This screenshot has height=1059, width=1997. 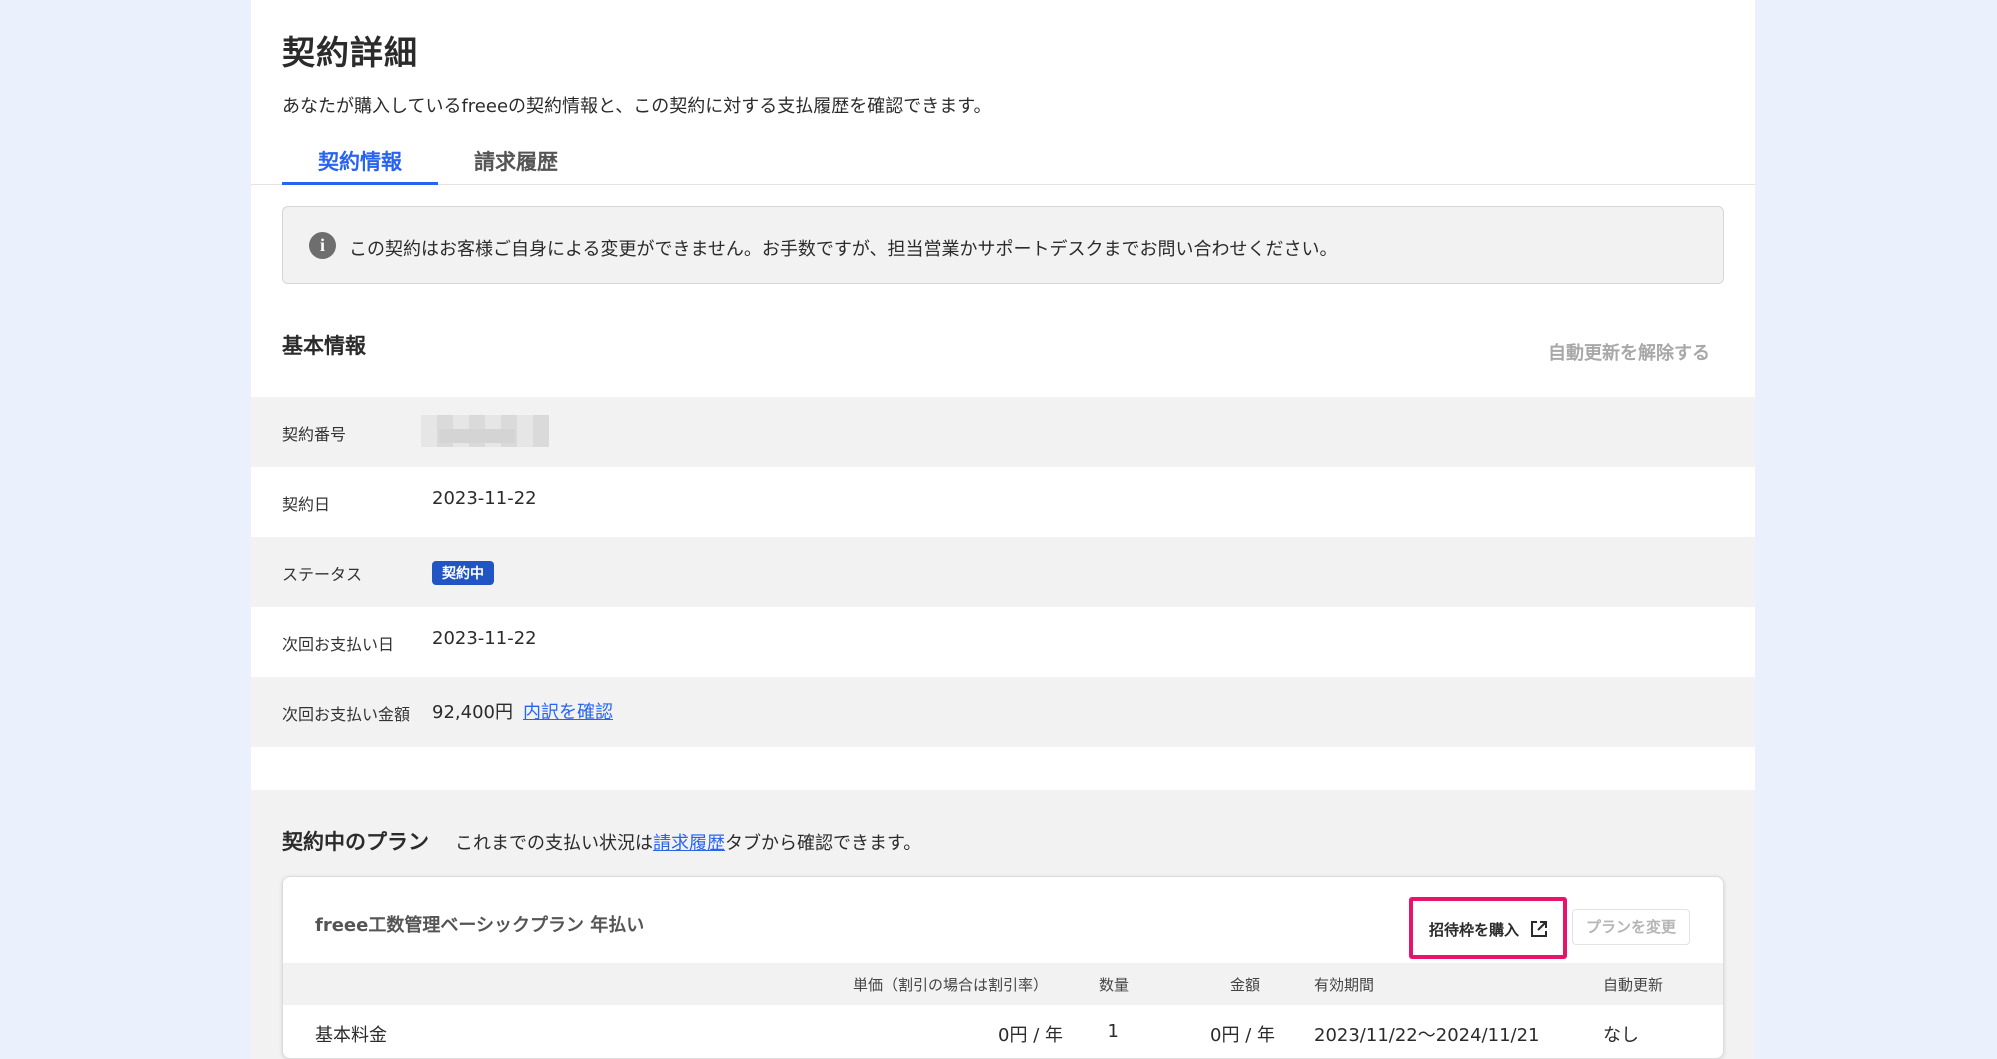 I want to click on status-label: ステータス, so click(x=322, y=574).